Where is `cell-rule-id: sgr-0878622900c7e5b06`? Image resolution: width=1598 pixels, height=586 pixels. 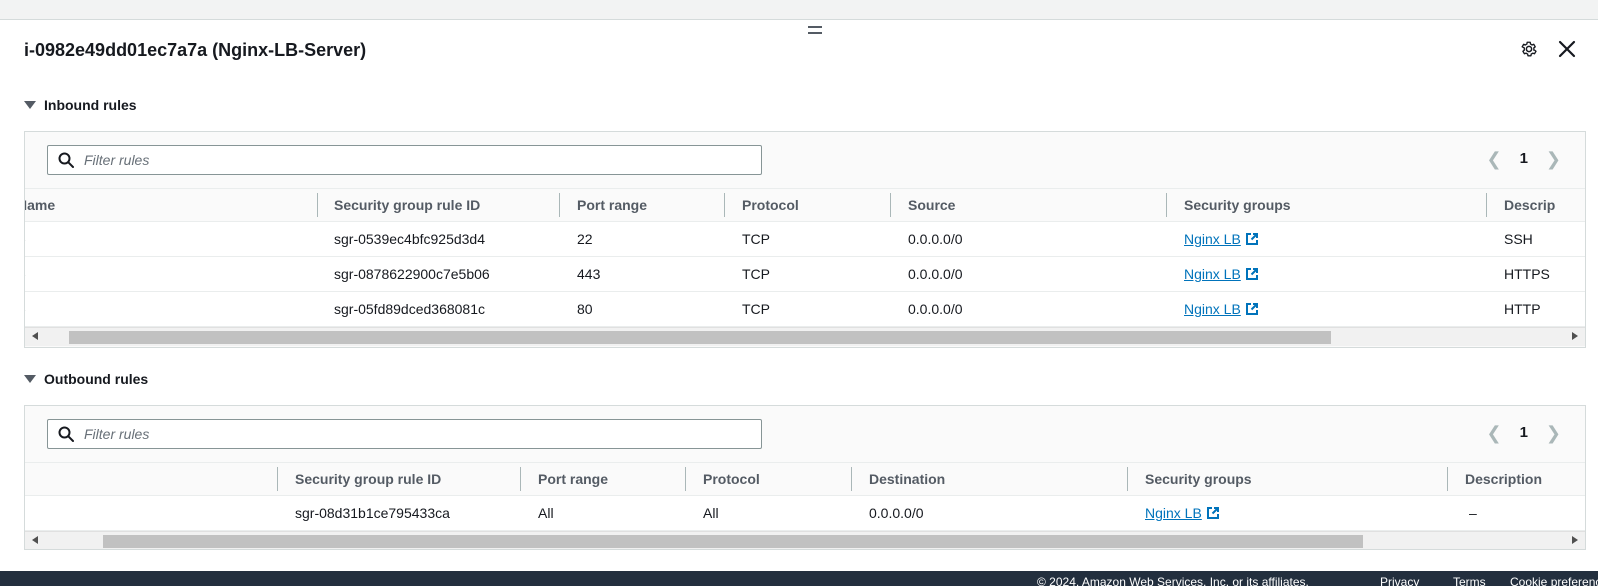
cell-rule-id: sgr-0878622900c7e5b06 is located at coordinates (412, 274).